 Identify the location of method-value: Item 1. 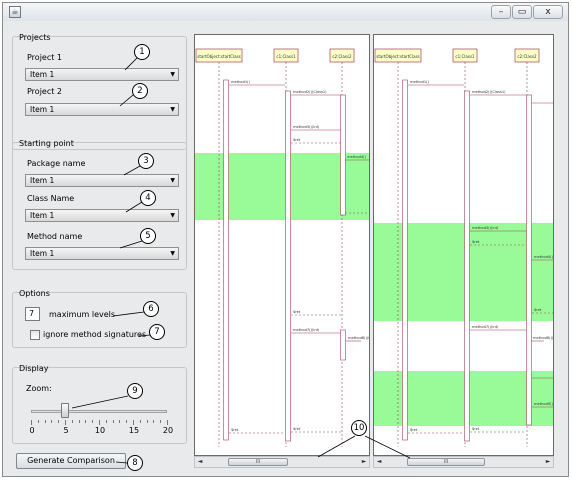
(42, 253).